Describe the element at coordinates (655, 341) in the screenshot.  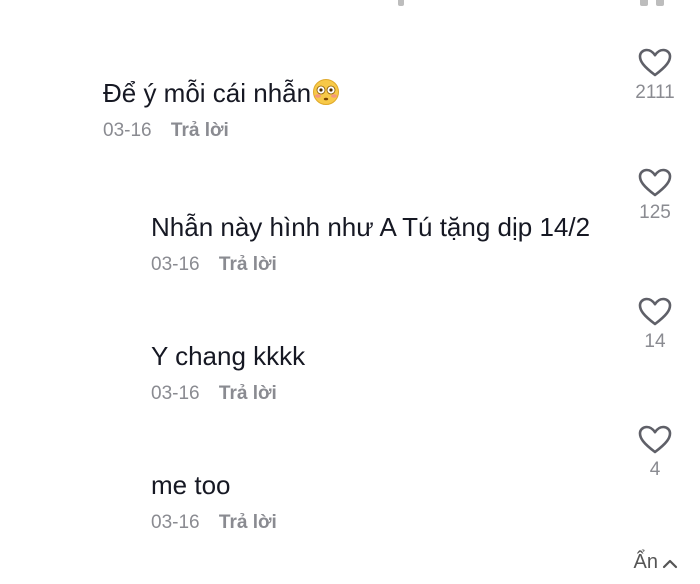
I see `like-count: 14` at that location.